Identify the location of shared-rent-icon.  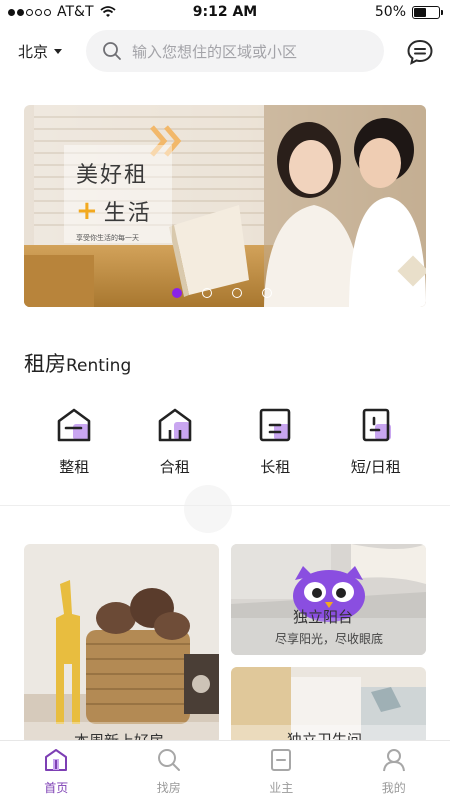
(175, 425).